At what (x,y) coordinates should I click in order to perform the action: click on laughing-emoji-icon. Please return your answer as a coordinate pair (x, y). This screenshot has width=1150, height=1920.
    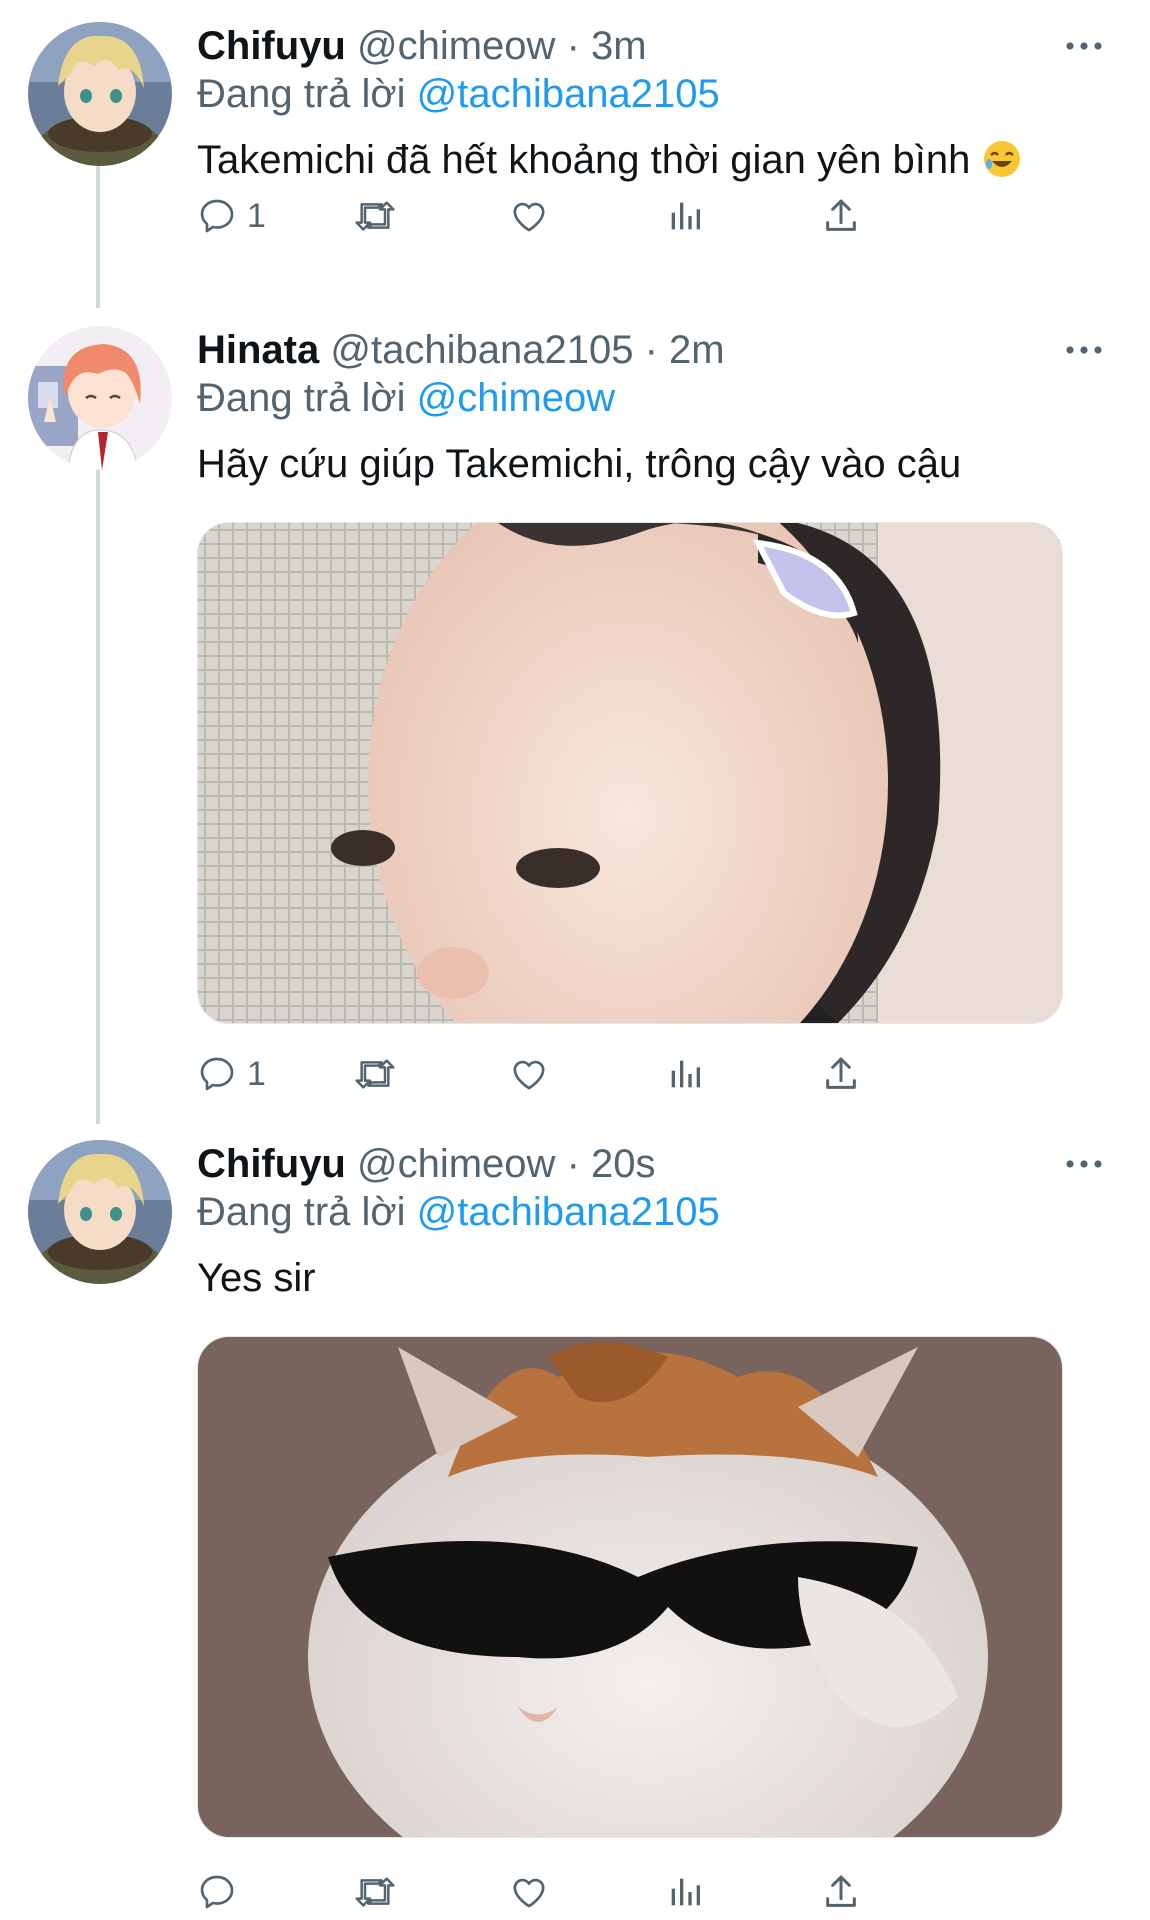
    Looking at the image, I should click on (1002, 165).